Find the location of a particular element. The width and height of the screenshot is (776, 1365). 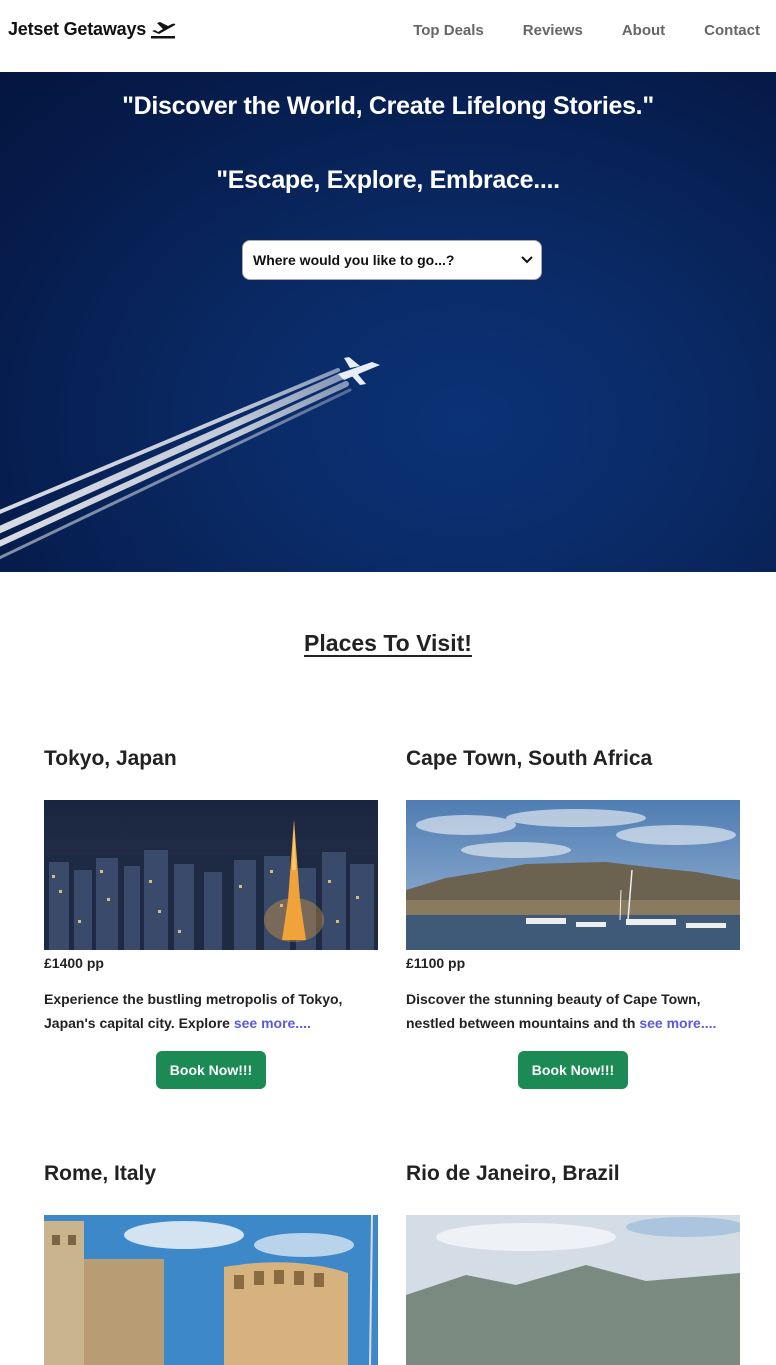

card-title: Tokyo, Japan is located at coordinates (110, 758).